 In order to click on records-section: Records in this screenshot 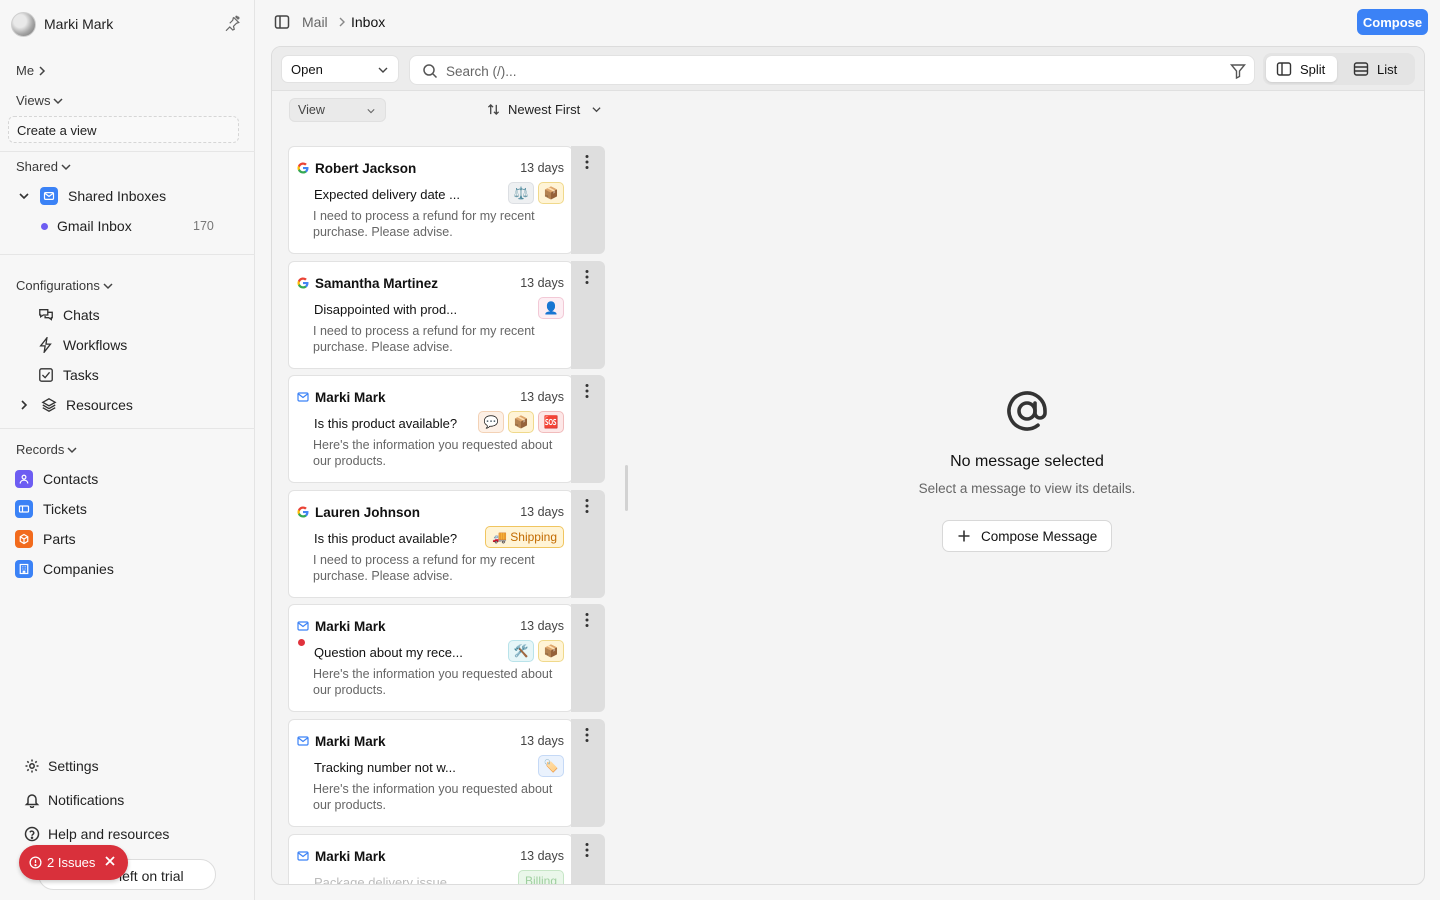, I will do `click(46, 449)`.